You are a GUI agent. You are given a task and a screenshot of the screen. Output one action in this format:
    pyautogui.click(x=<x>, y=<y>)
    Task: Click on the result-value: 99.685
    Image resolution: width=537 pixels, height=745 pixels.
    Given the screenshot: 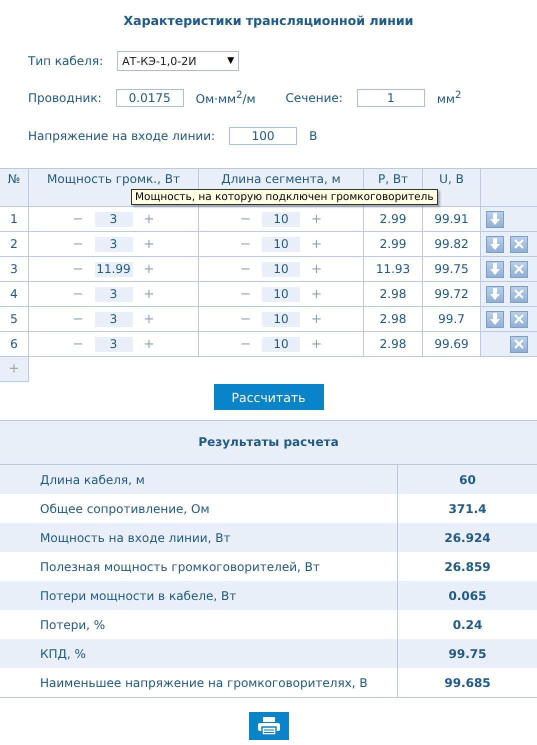 What is the action you would take?
    pyautogui.click(x=467, y=683)
    